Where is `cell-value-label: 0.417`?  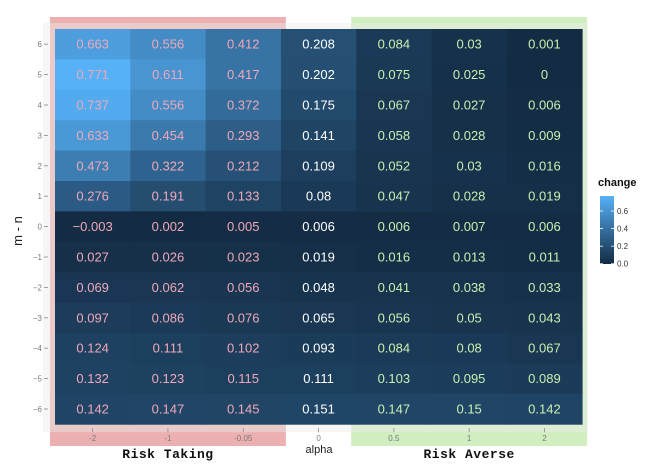 cell-value-label: 0.417 is located at coordinates (243, 74).